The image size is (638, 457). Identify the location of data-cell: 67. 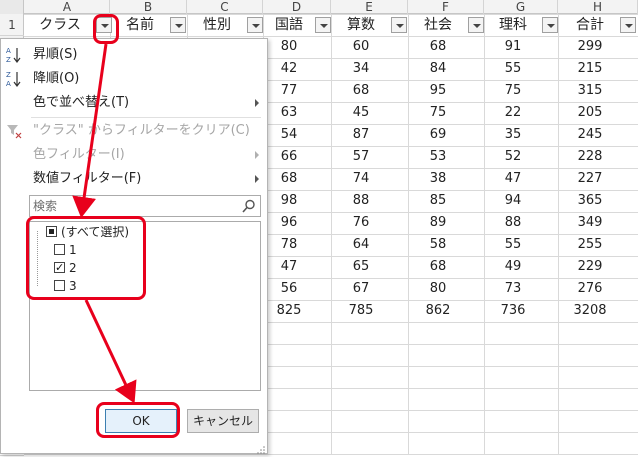
(361, 289).